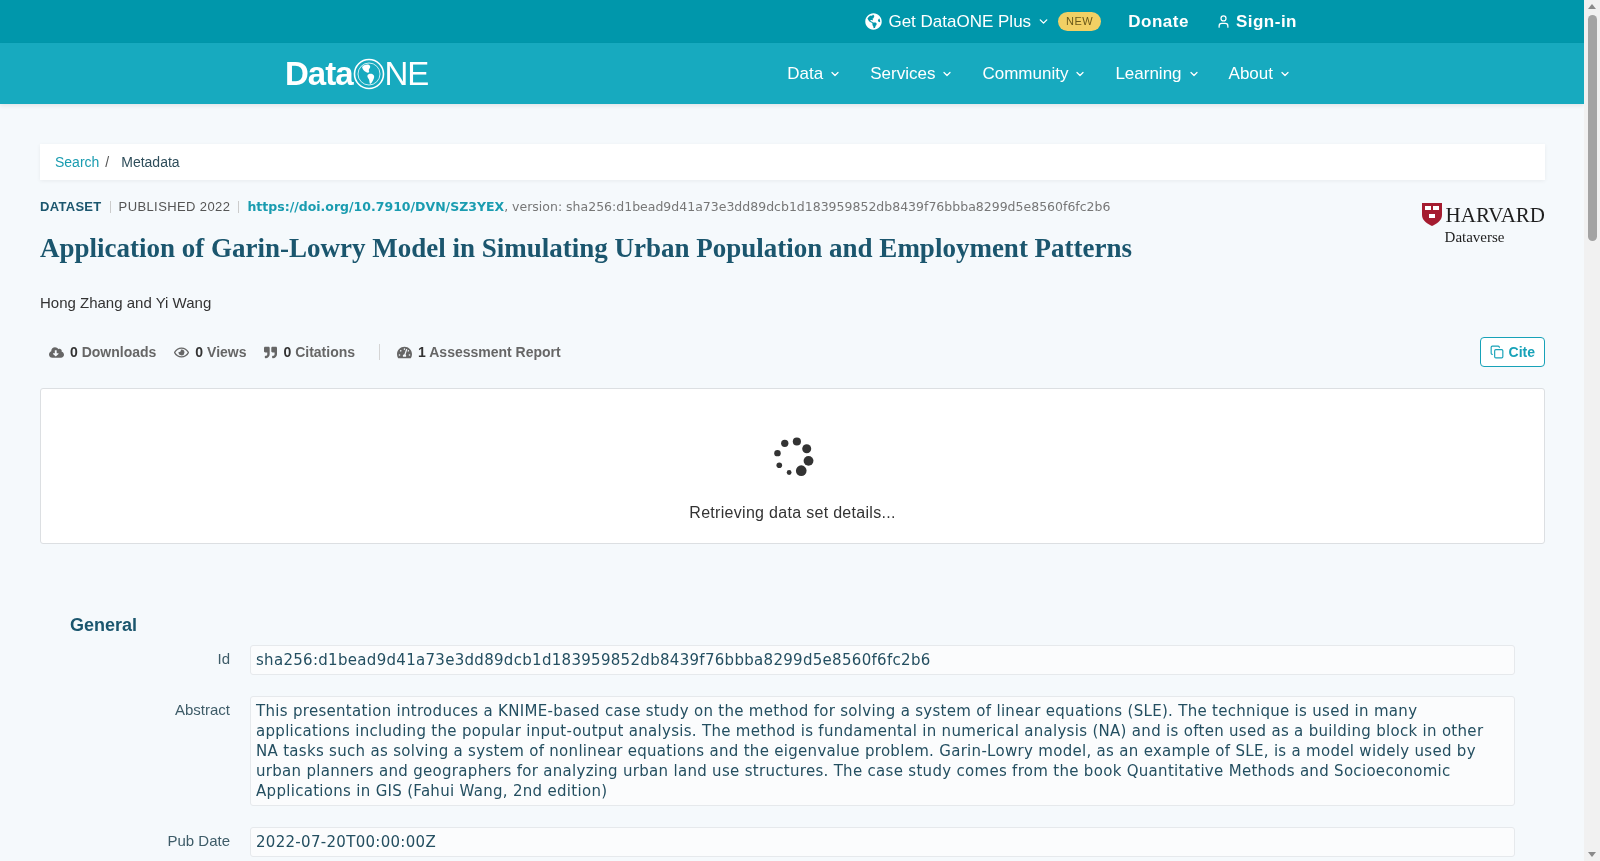  Describe the element at coordinates (1592, 6) in the screenshot. I see `caret-up-icon` at that location.